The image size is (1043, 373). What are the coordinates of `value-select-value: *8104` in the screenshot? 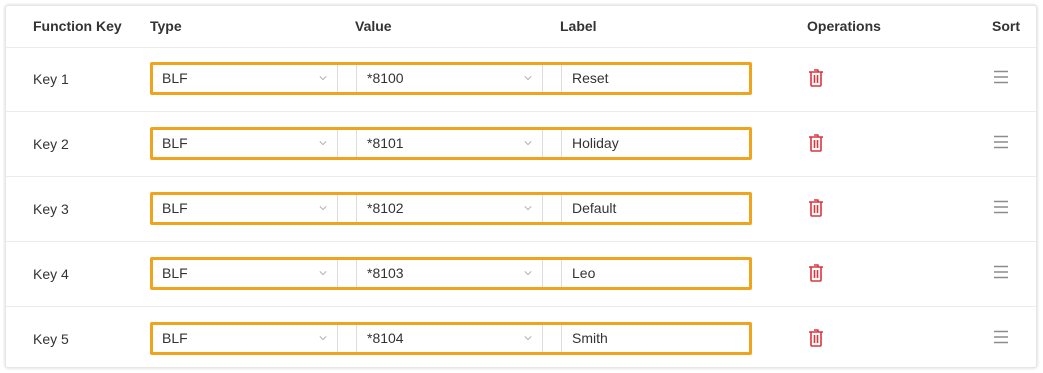 It's located at (385, 338).